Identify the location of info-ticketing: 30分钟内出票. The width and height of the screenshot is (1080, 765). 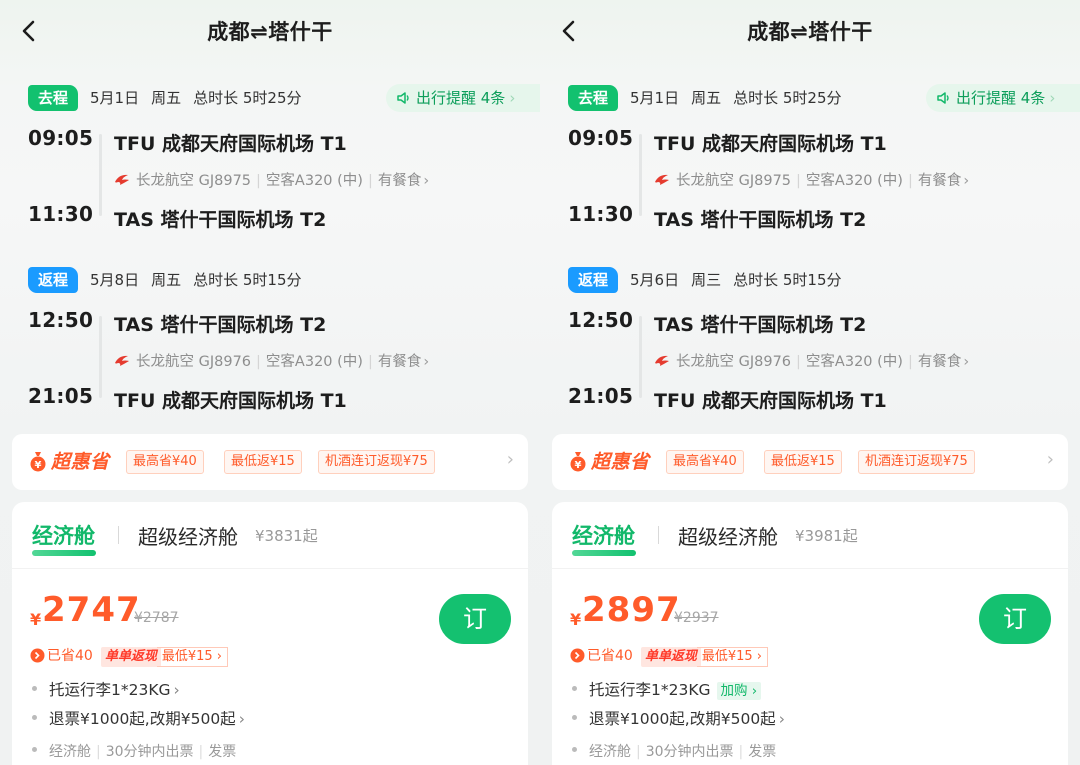
(689, 752).